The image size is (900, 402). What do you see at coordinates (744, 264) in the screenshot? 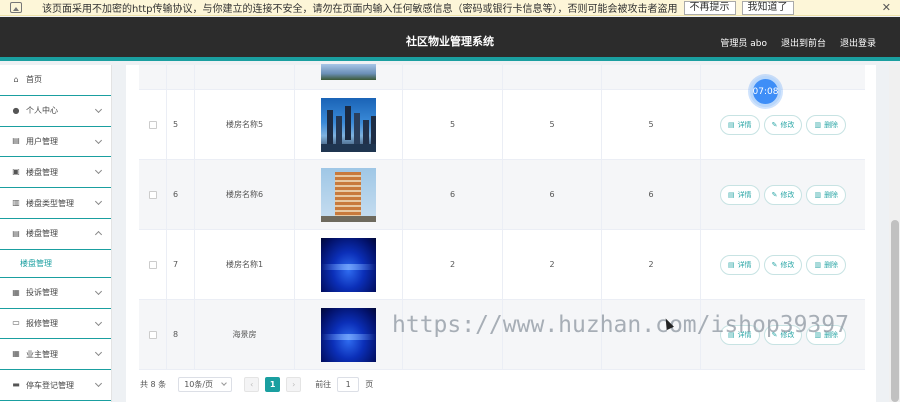
I see `detail-label: 详情` at bounding box center [744, 264].